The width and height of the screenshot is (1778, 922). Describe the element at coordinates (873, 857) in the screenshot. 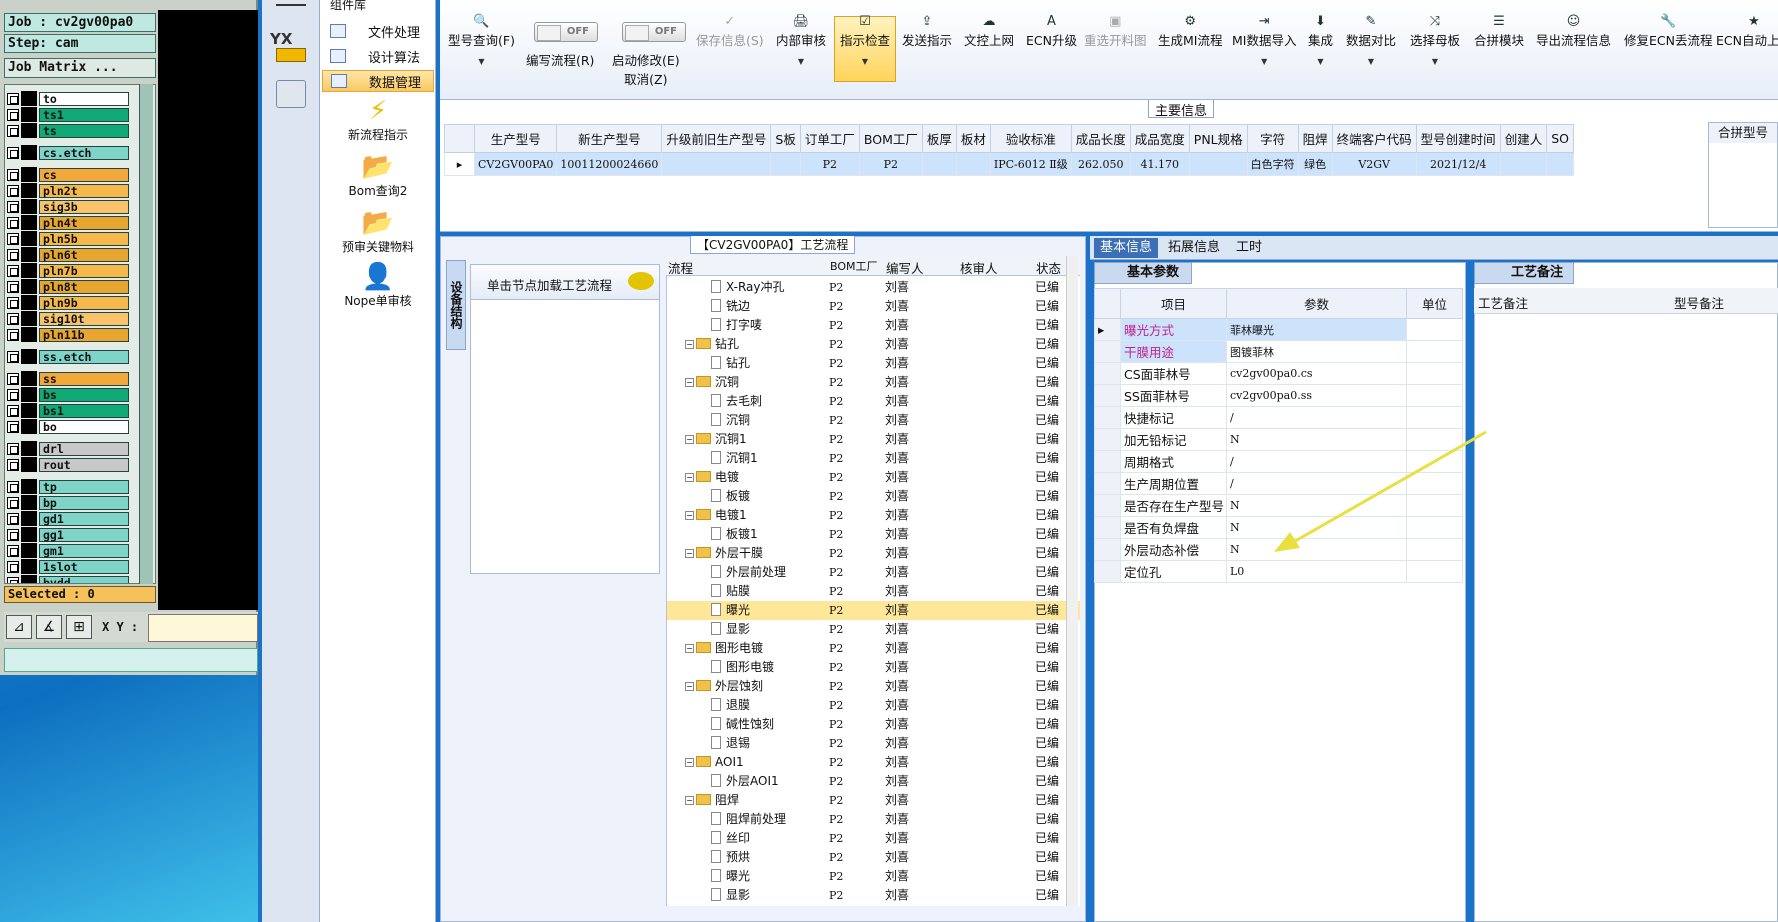

I see `process-row: 预烘 P2 刘喜 已编` at that location.